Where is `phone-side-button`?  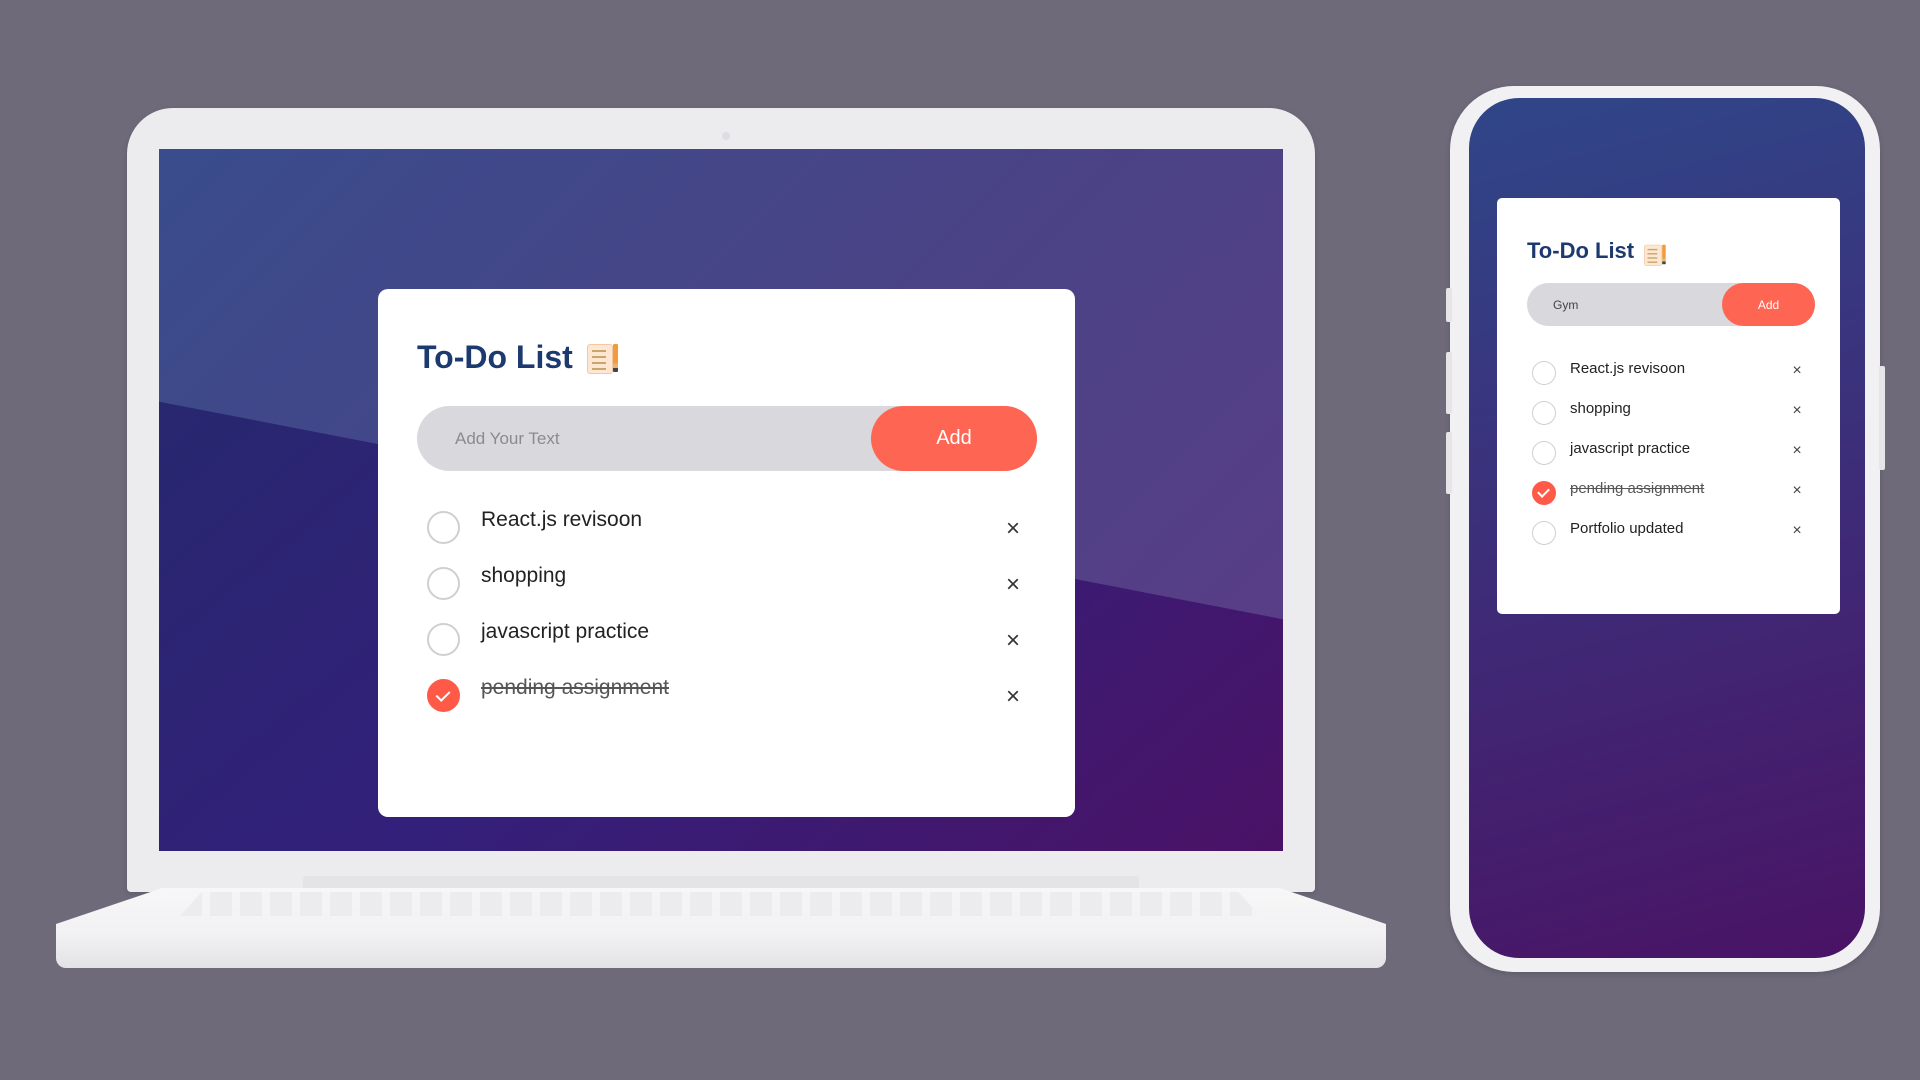 phone-side-button is located at coordinates (1449, 305).